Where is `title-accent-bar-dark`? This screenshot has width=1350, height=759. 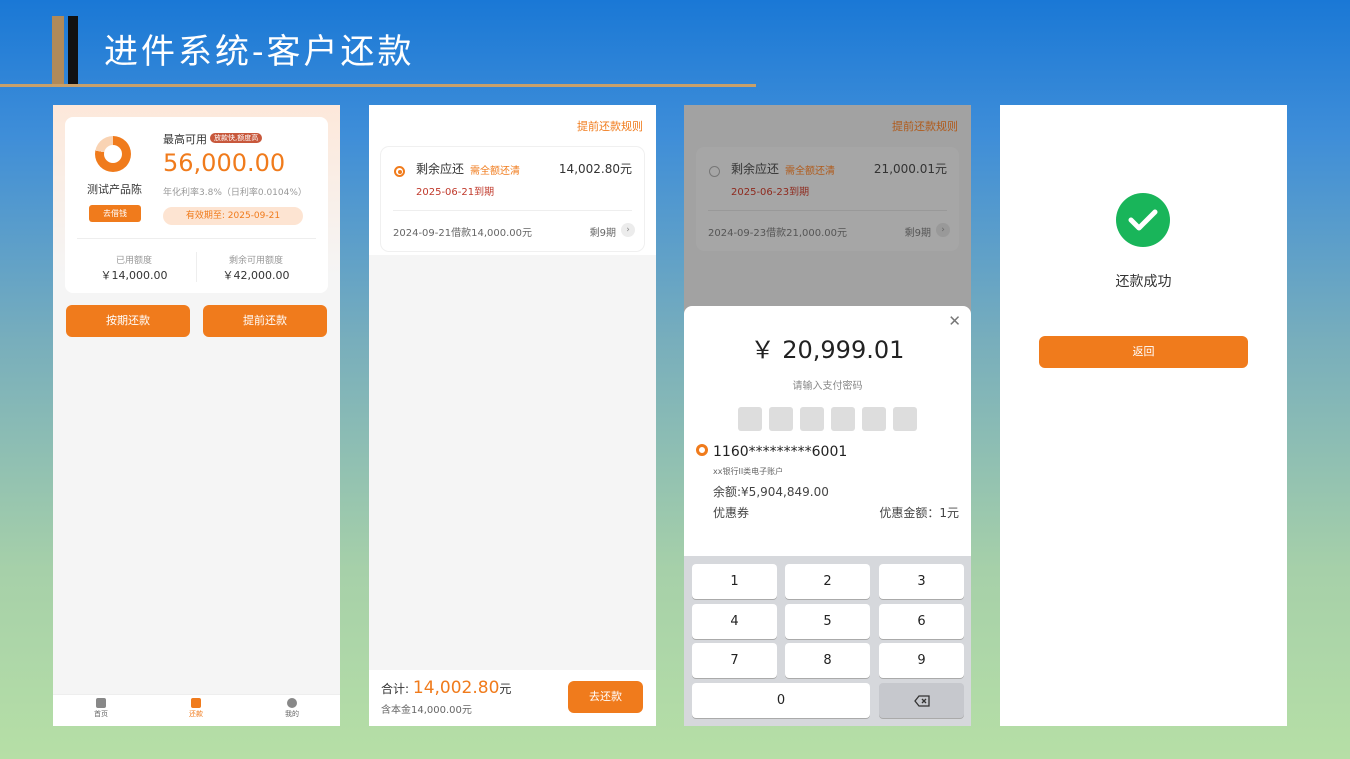 title-accent-bar-dark is located at coordinates (73, 50).